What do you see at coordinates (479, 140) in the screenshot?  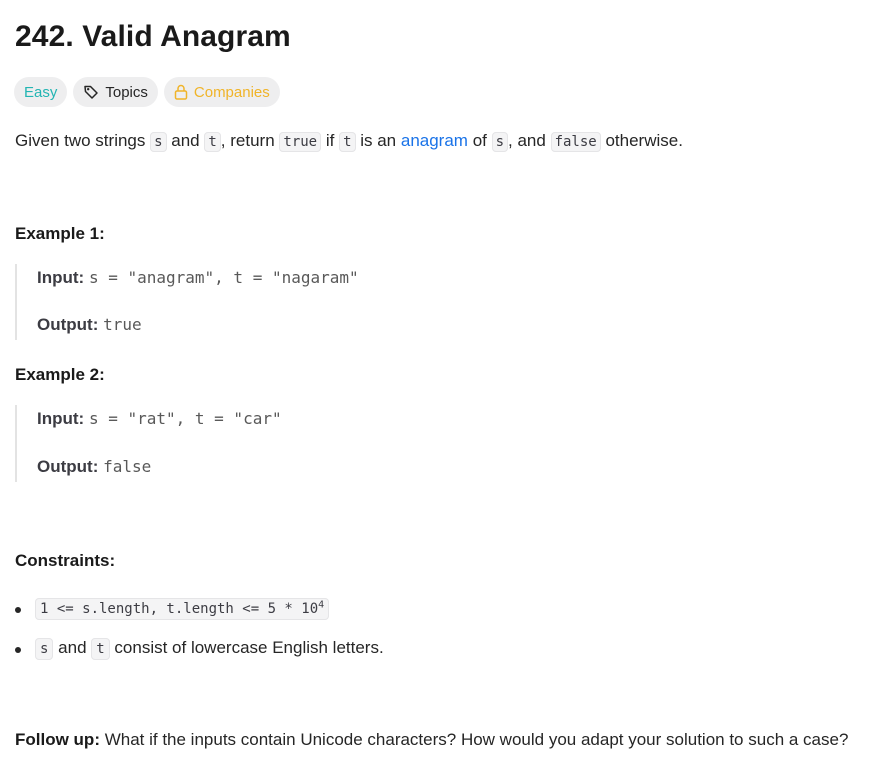 I see `desc-text: of` at bounding box center [479, 140].